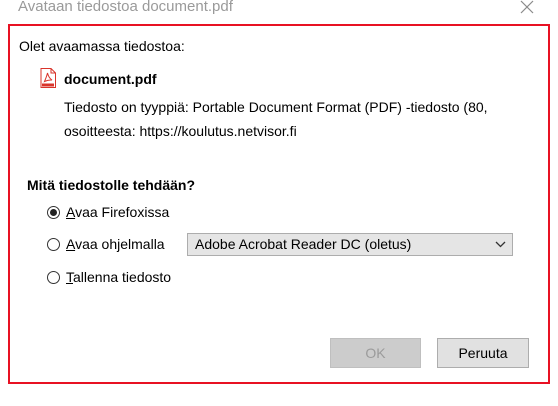 The width and height of the screenshot is (558, 406). I want to click on close-button, so click(527, 9).